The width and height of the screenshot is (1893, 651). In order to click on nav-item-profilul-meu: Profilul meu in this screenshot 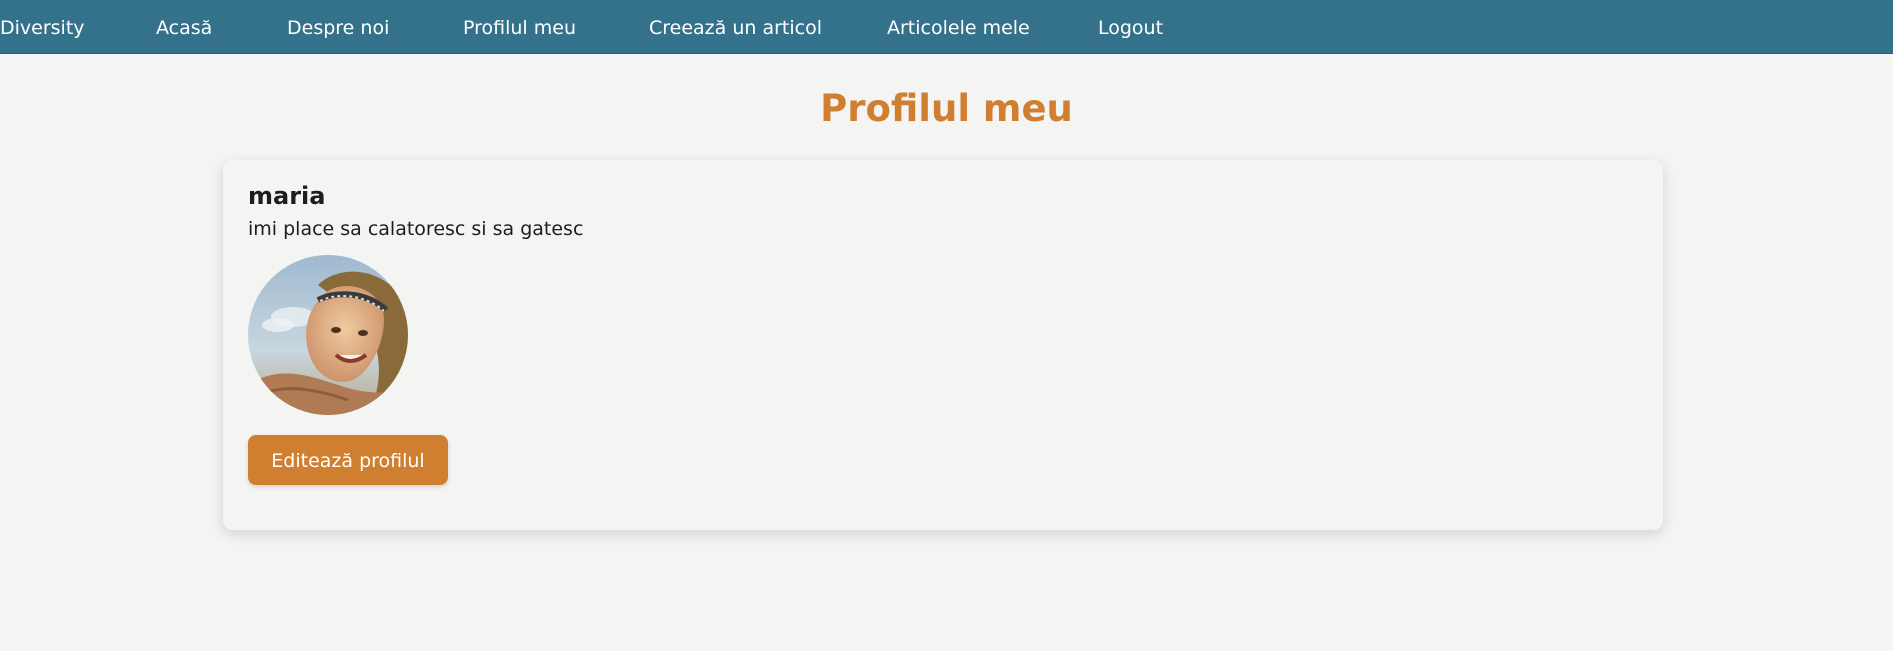, I will do `click(519, 27)`.